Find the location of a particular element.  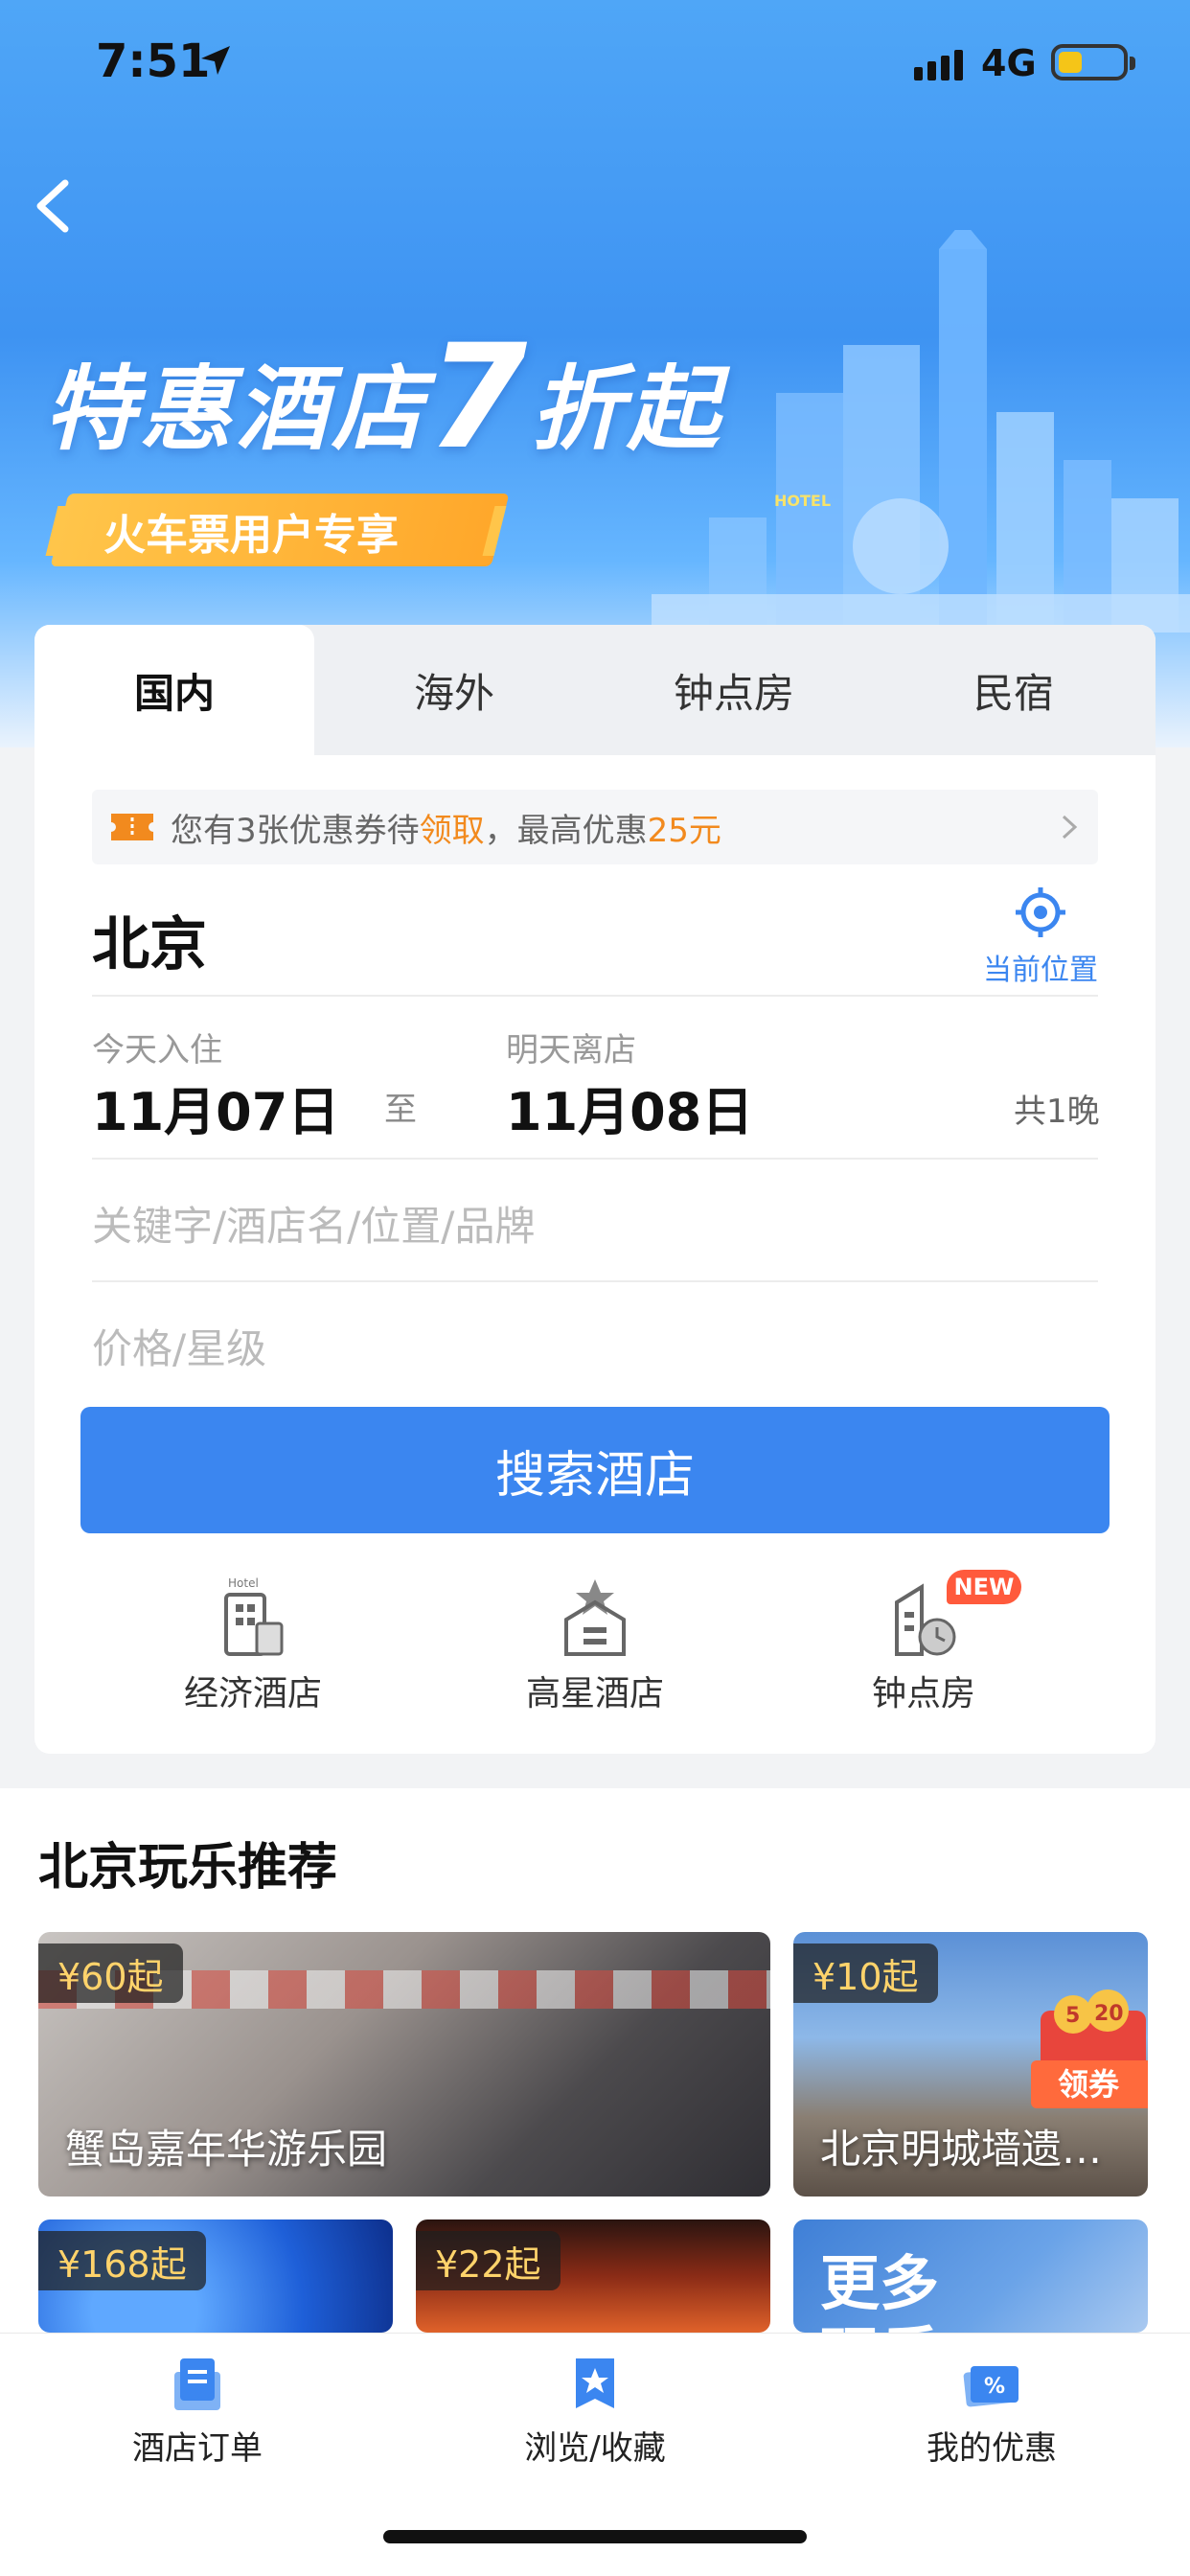

coupon-badge-text: 领券 is located at coordinates (1089, 2084).